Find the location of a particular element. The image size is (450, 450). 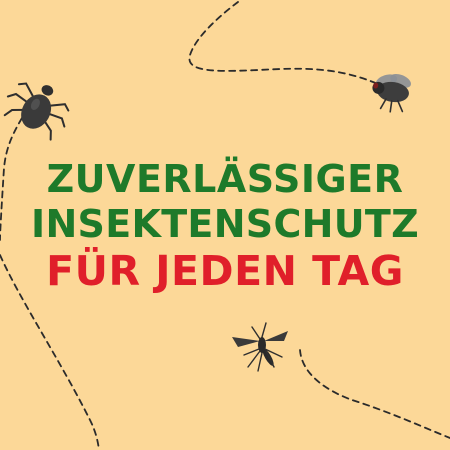

tick-icon is located at coordinates (36, 111).